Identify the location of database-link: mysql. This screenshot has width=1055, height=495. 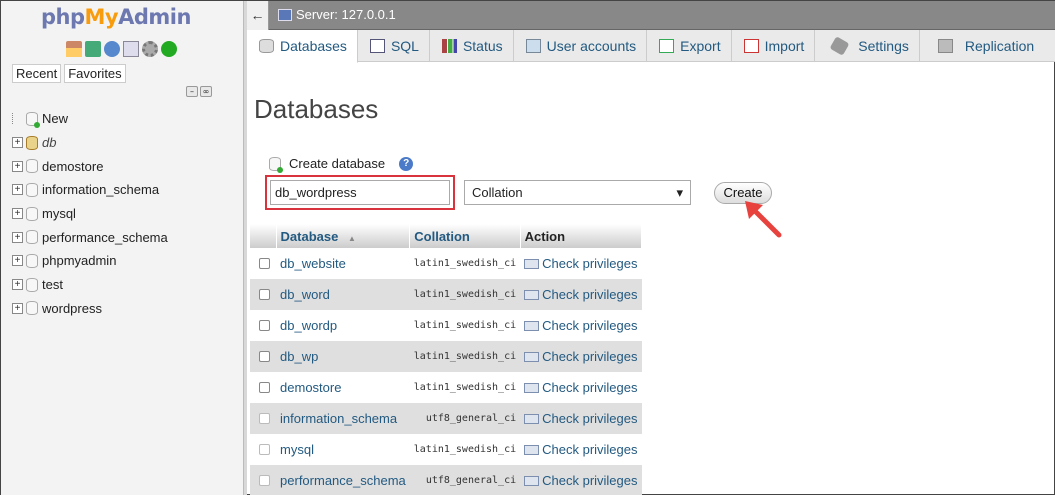
(297, 449).